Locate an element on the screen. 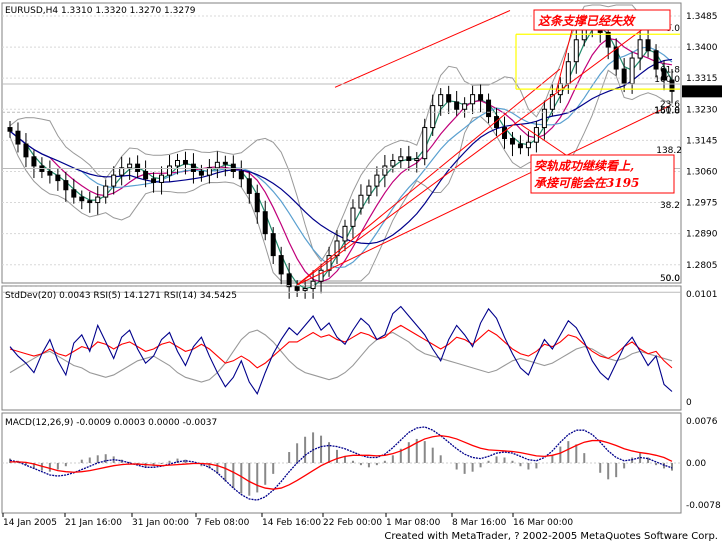 Image resolution: width=724 pixels, height=550 pixels. price-tick-label: 1.3145 is located at coordinates (702, 141).